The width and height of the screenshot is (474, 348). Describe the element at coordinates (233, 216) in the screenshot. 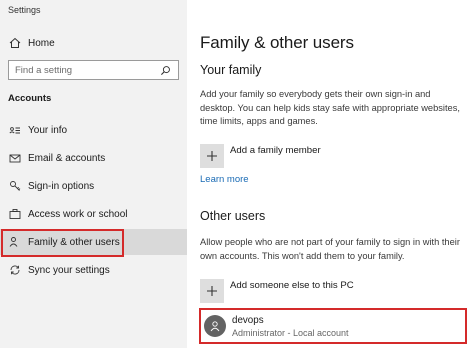

I see `other-users-heading: Other users` at that location.